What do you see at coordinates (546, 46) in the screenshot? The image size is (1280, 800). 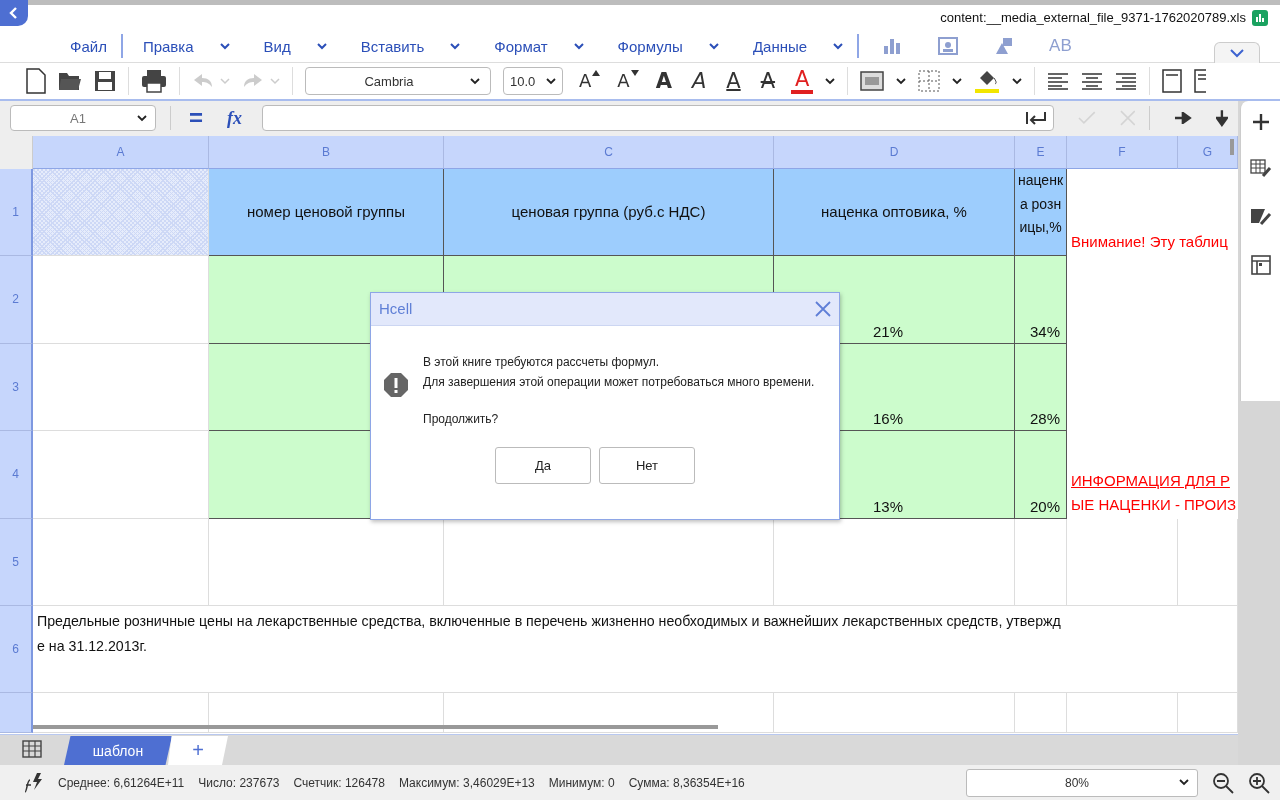 I see `menu-item: Формат` at bounding box center [546, 46].